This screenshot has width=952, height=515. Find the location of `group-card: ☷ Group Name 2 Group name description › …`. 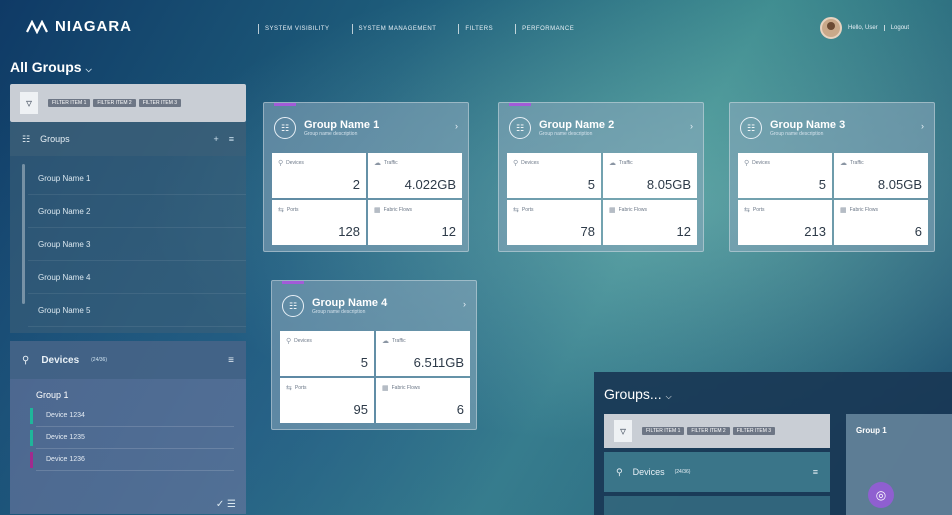

group-card: ☷ Group Name 2 Group name description › … is located at coordinates (601, 177).